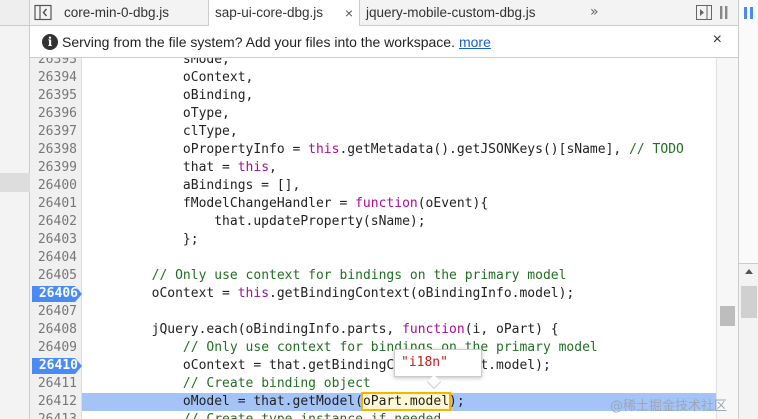 This screenshot has width=758, height=419. What do you see at coordinates (727, 238) in the screenshot?
I see `editor-scrollbar` at bounding box center [727, 238].